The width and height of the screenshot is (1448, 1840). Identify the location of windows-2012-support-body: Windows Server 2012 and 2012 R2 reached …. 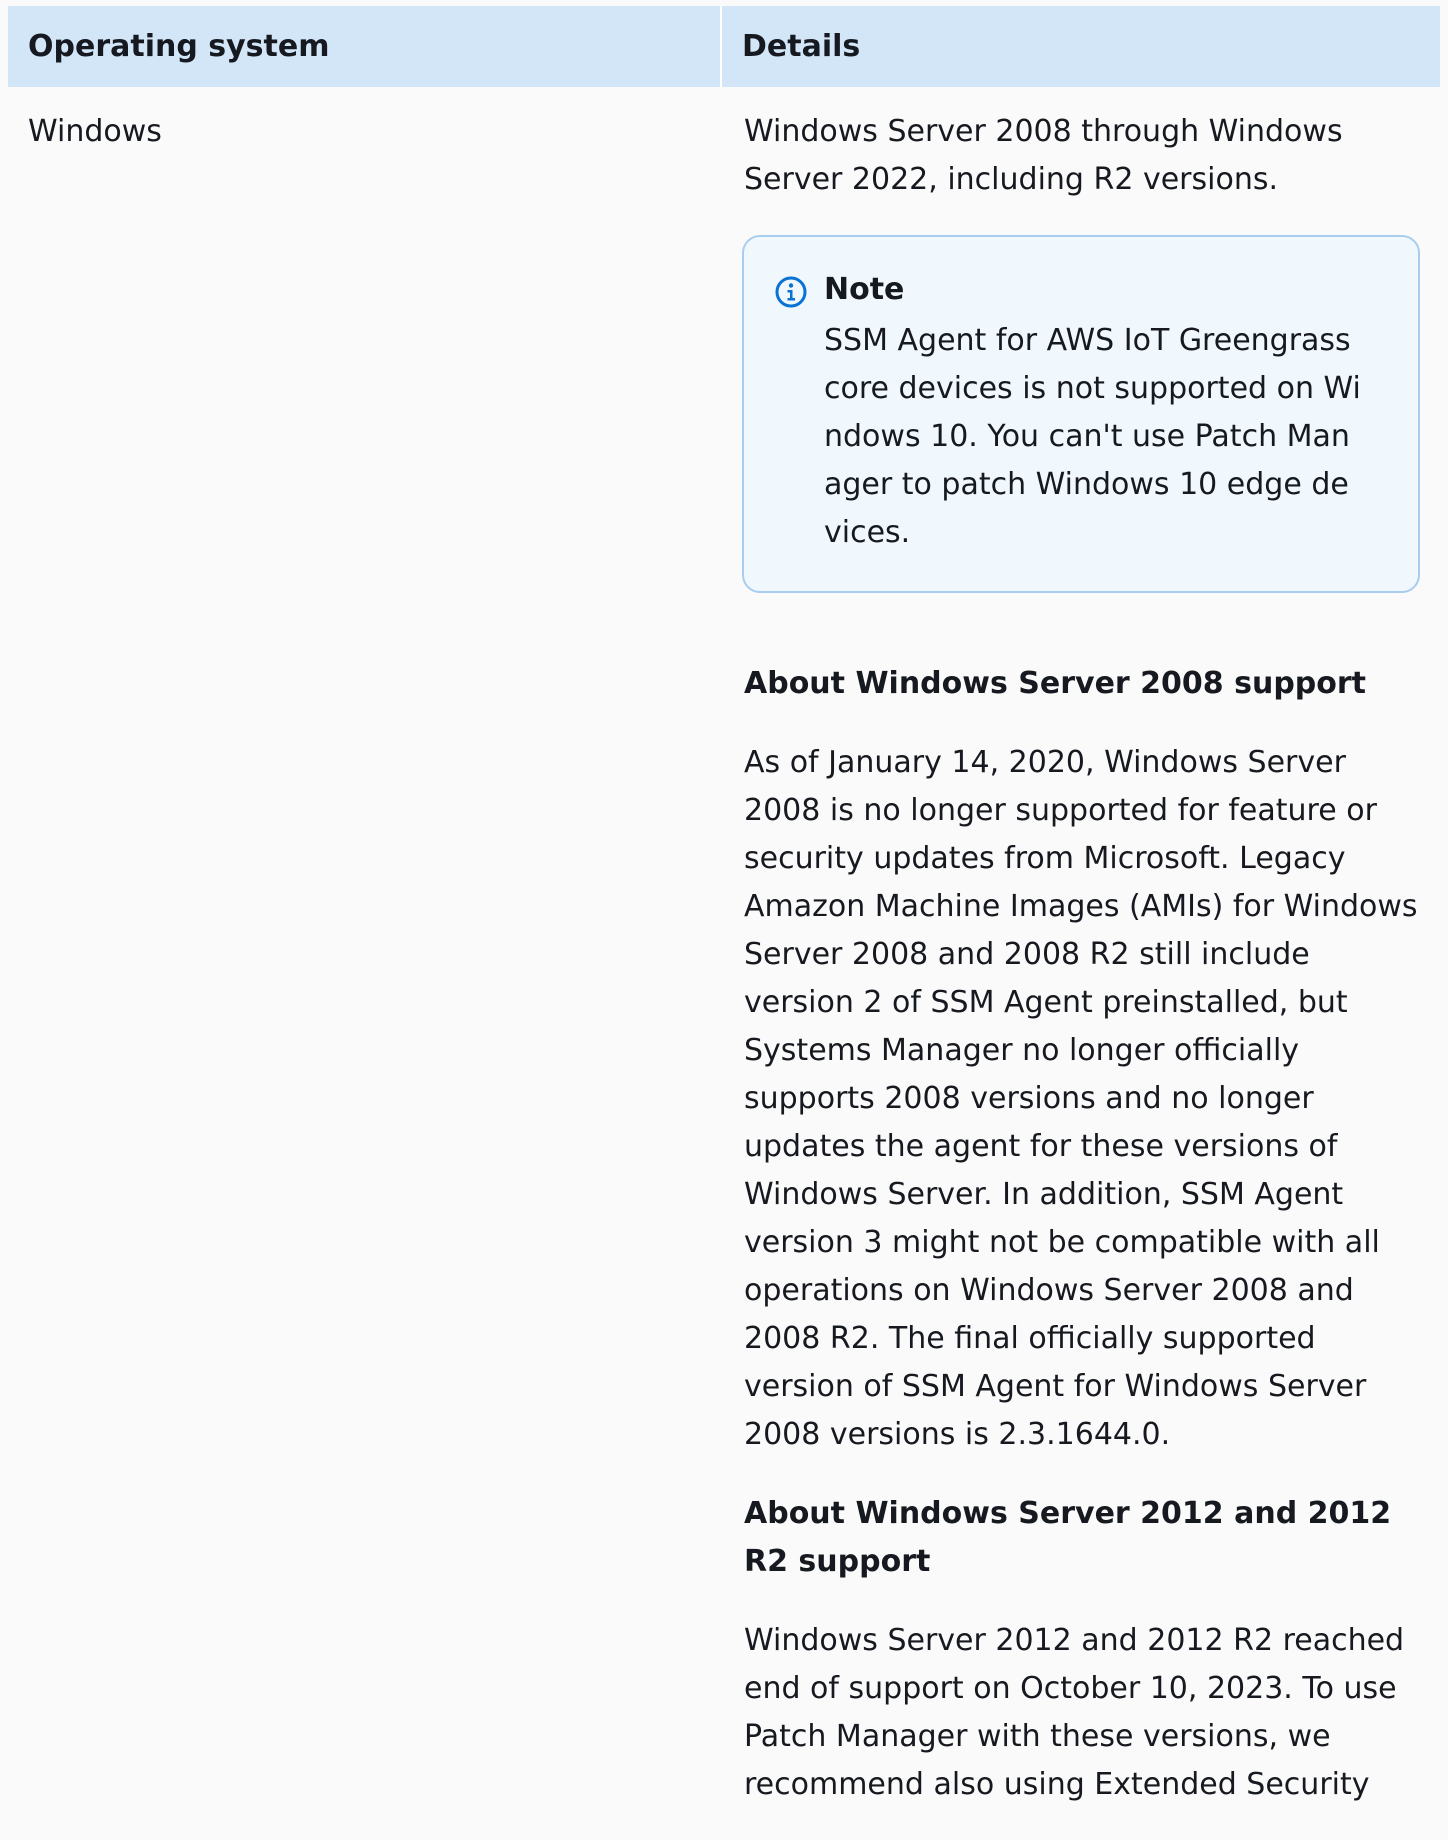
(1074, 1712).